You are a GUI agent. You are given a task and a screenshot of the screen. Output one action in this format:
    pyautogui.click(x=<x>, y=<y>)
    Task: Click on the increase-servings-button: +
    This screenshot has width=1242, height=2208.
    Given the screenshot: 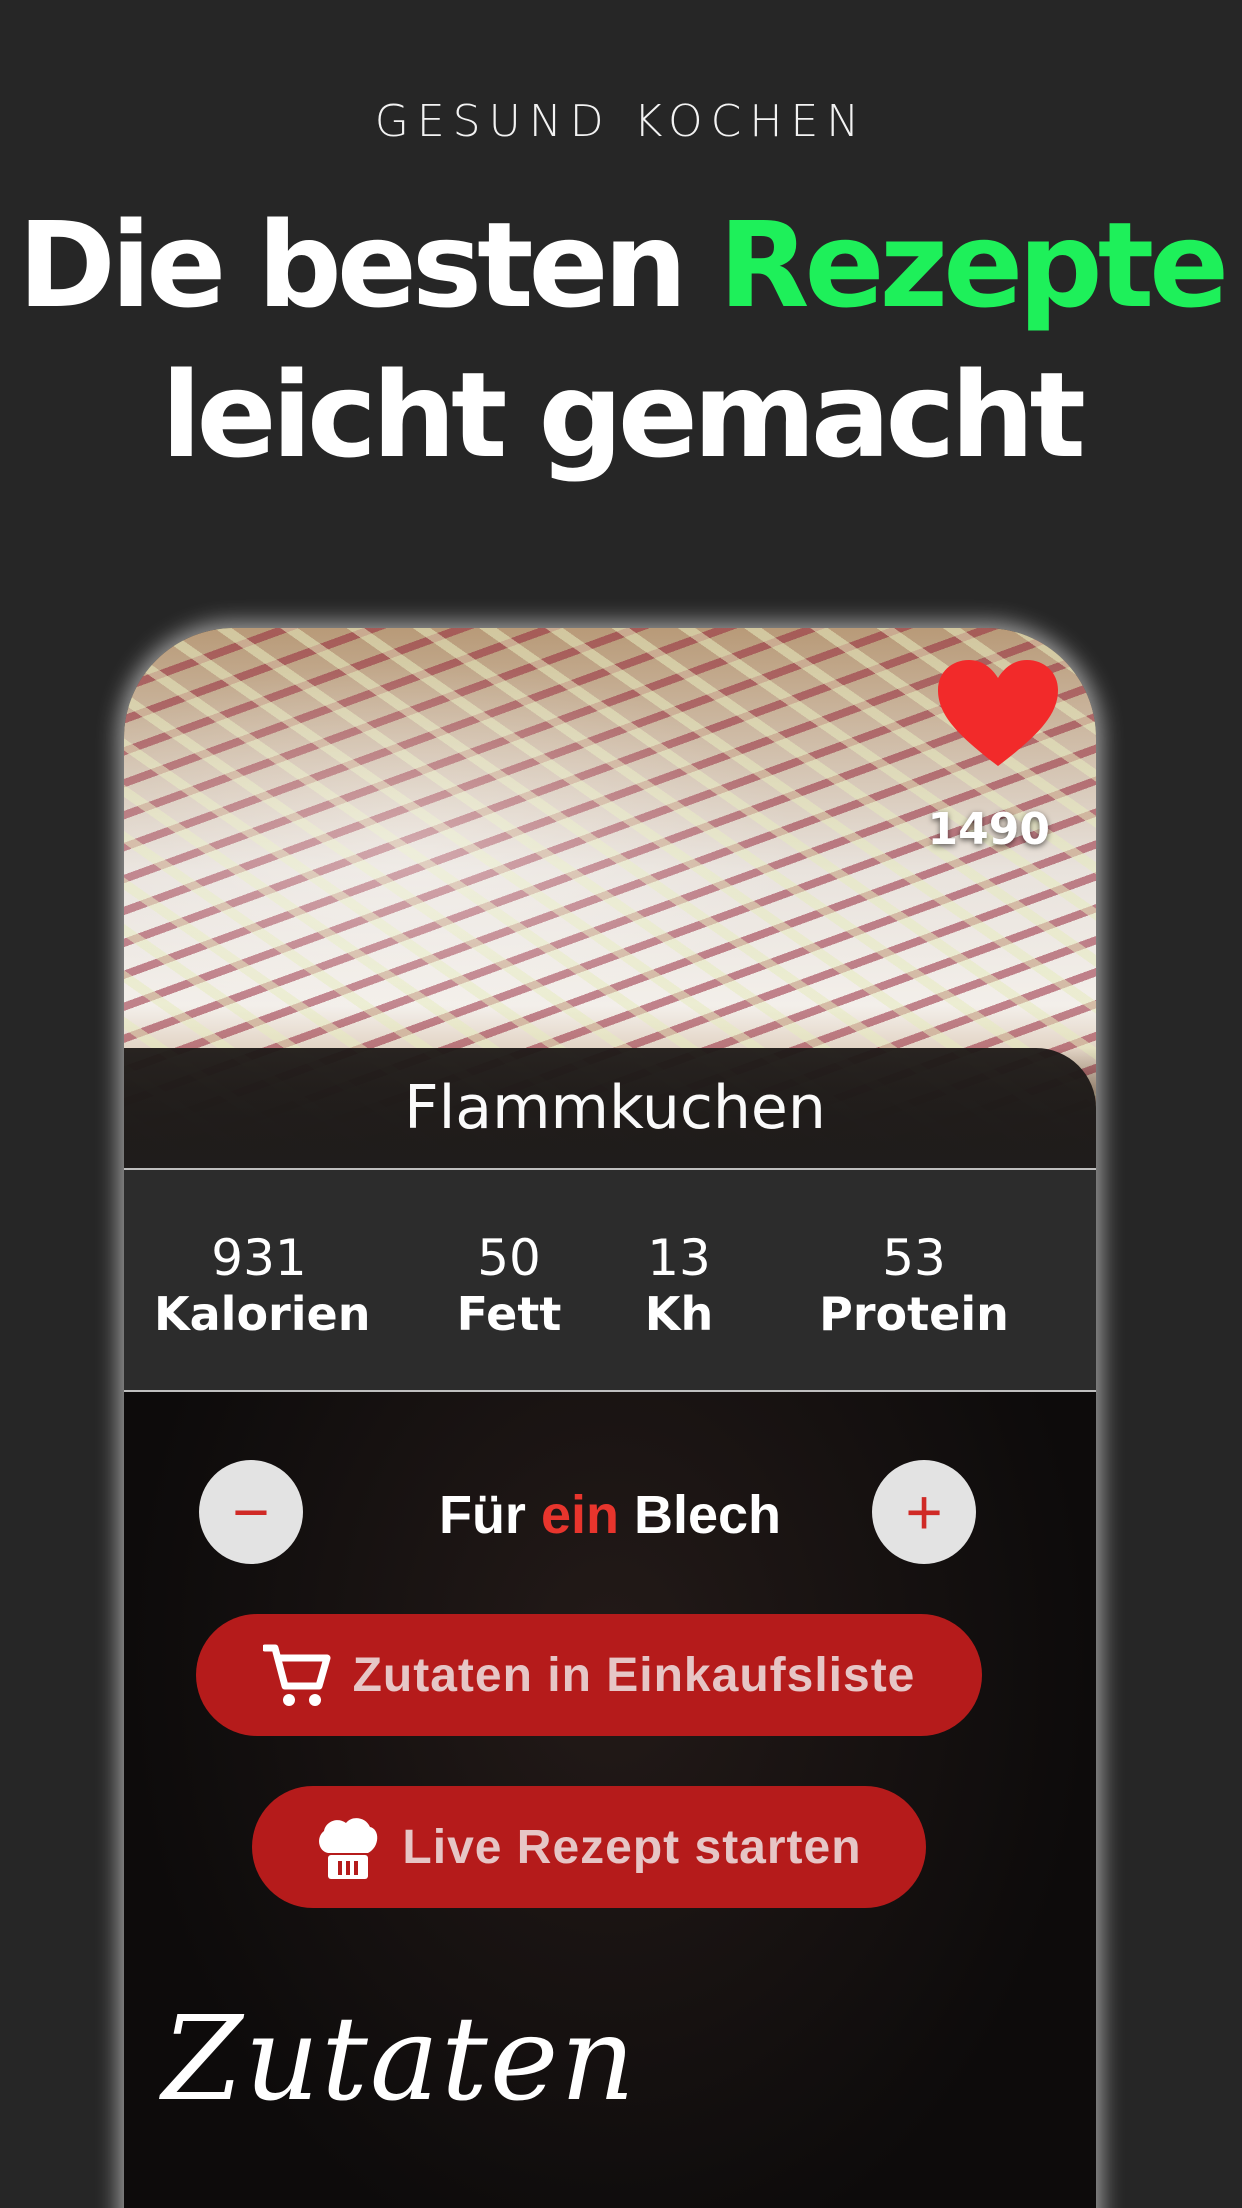 What is the action you would take?
    pyautogui.click(x=924, y=1512)
    